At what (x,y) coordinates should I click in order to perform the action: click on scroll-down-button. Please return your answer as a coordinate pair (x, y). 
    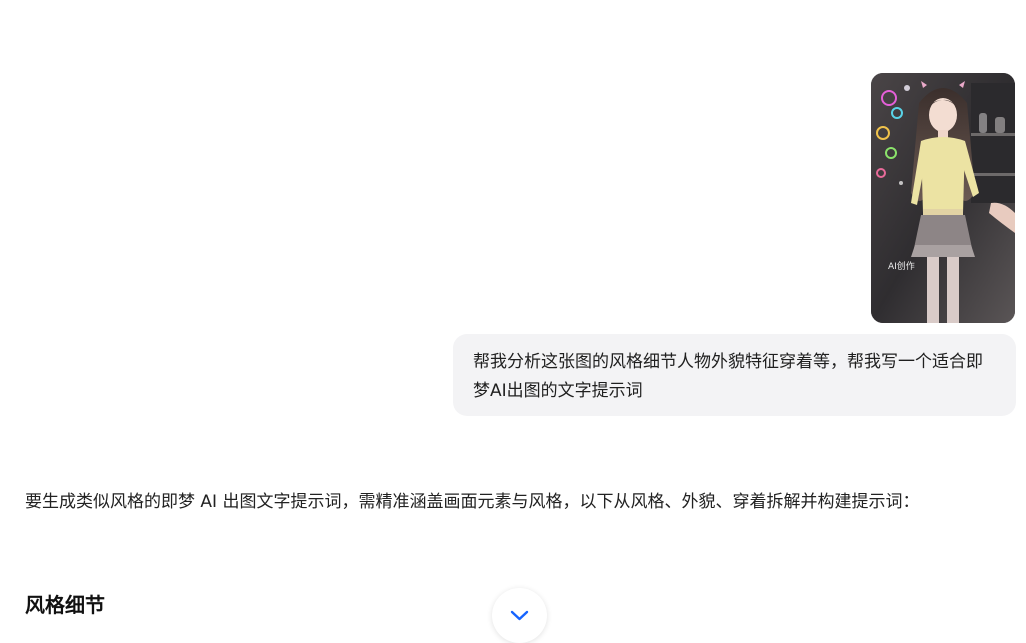
    Looking at the image, I should click on (519, 615).